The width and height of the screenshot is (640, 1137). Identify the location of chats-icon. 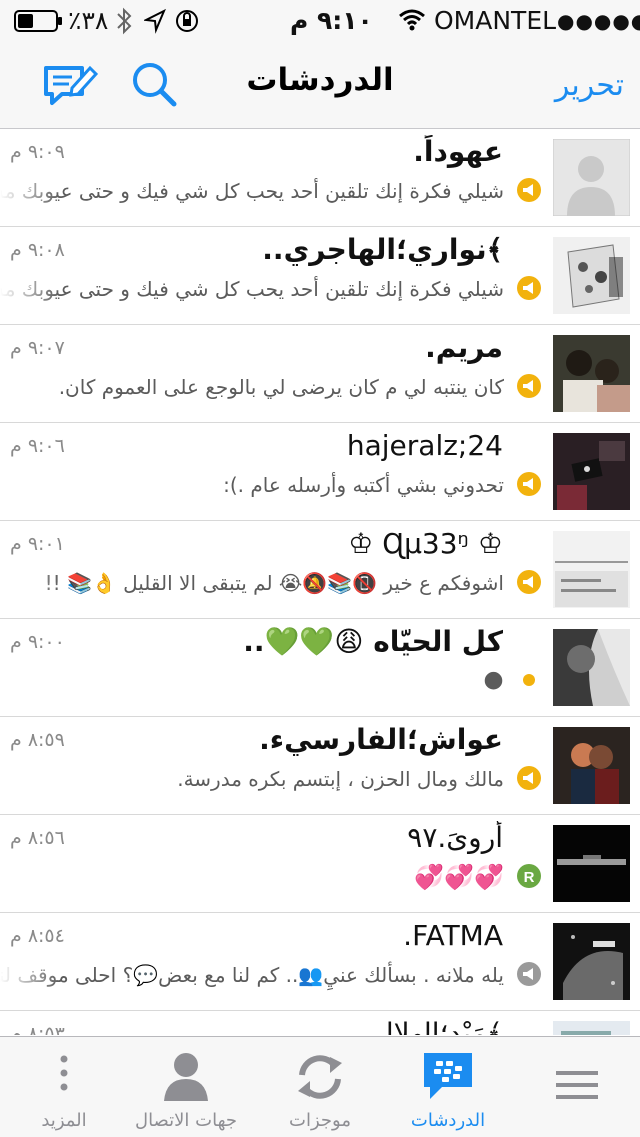
(448, 1077).